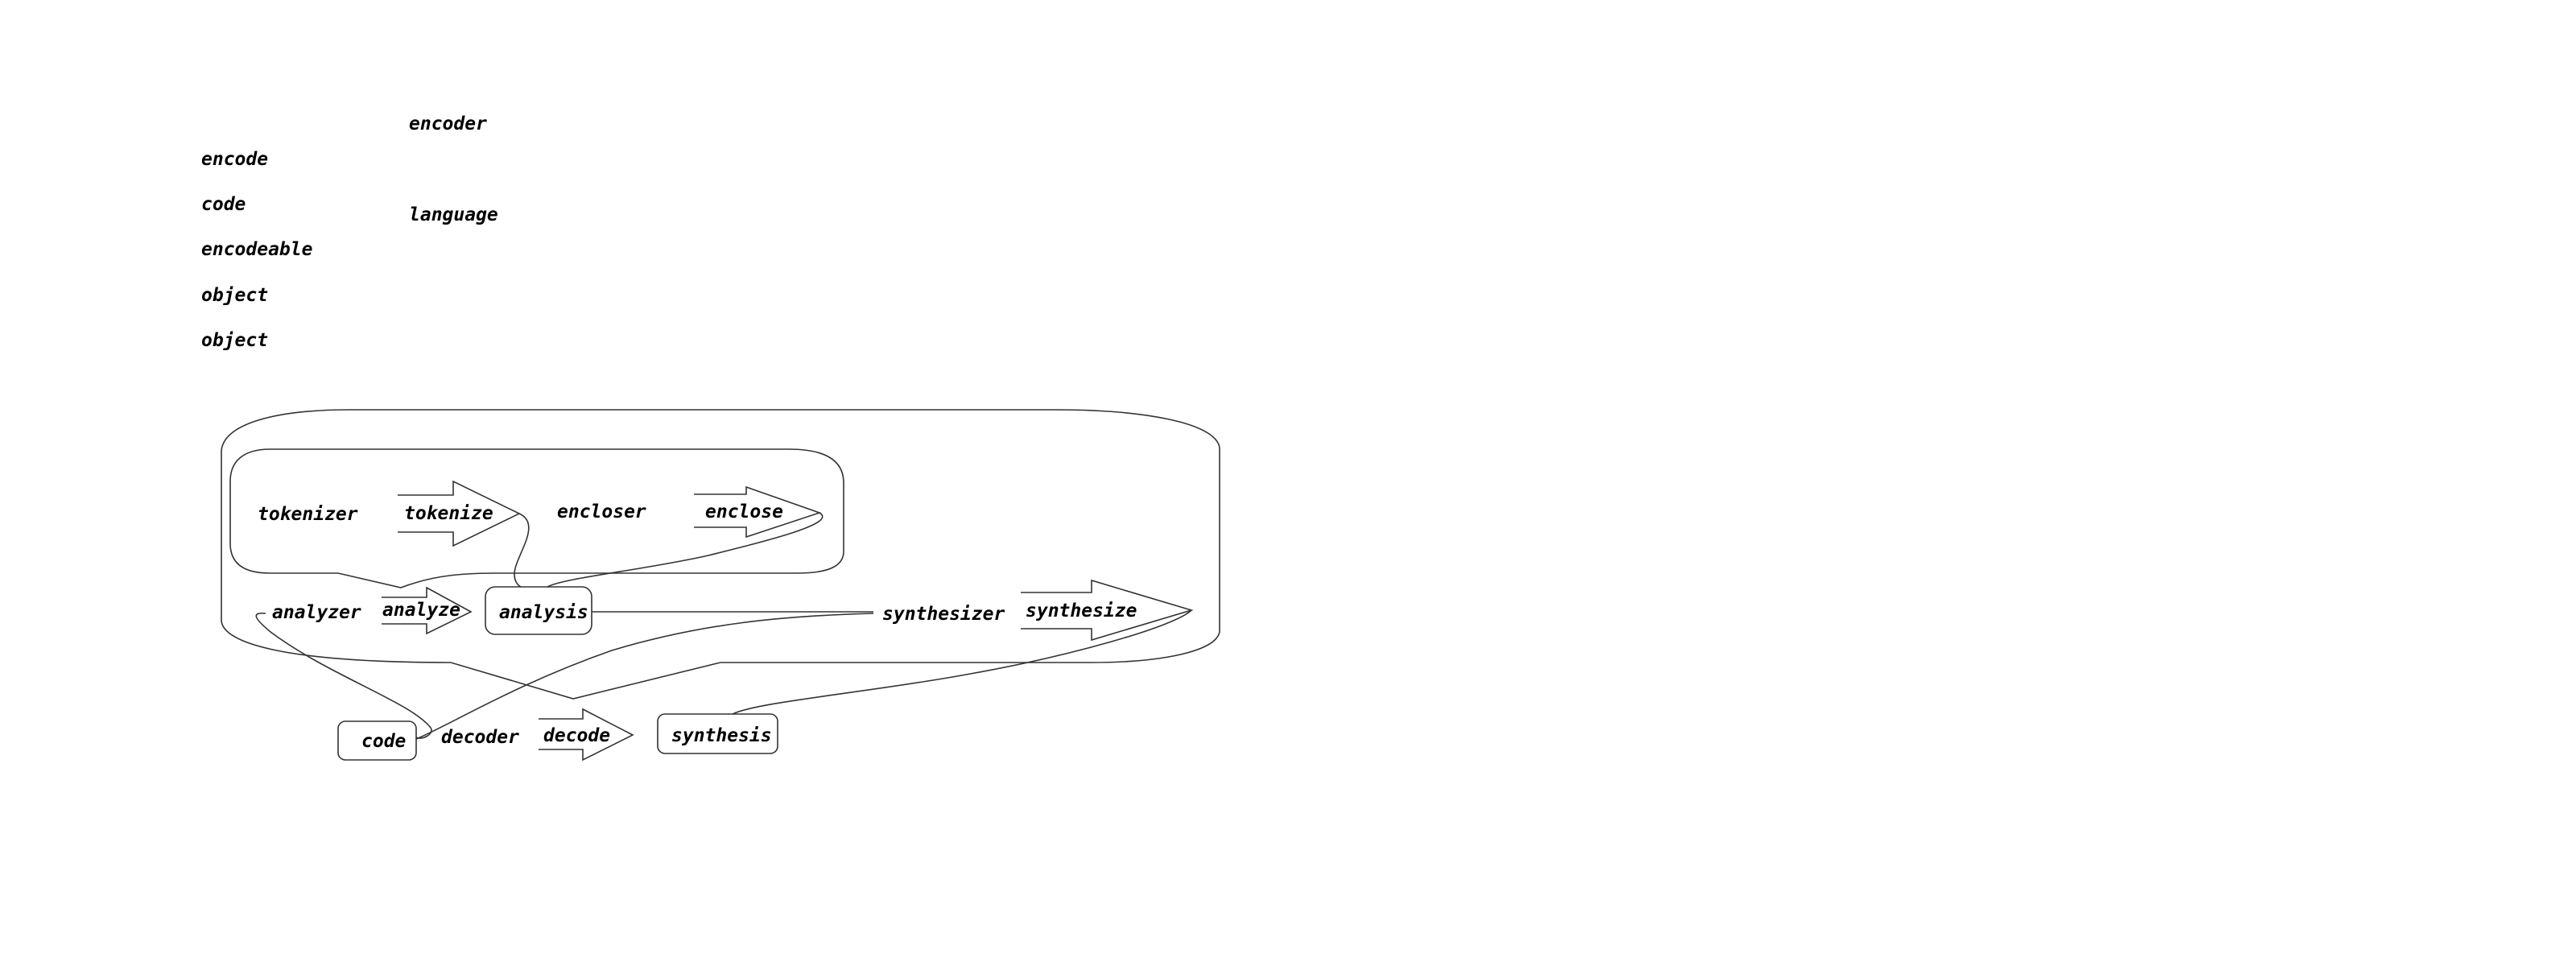  I want to click on word-list-encodeable: encodeable, so click(256, 249).